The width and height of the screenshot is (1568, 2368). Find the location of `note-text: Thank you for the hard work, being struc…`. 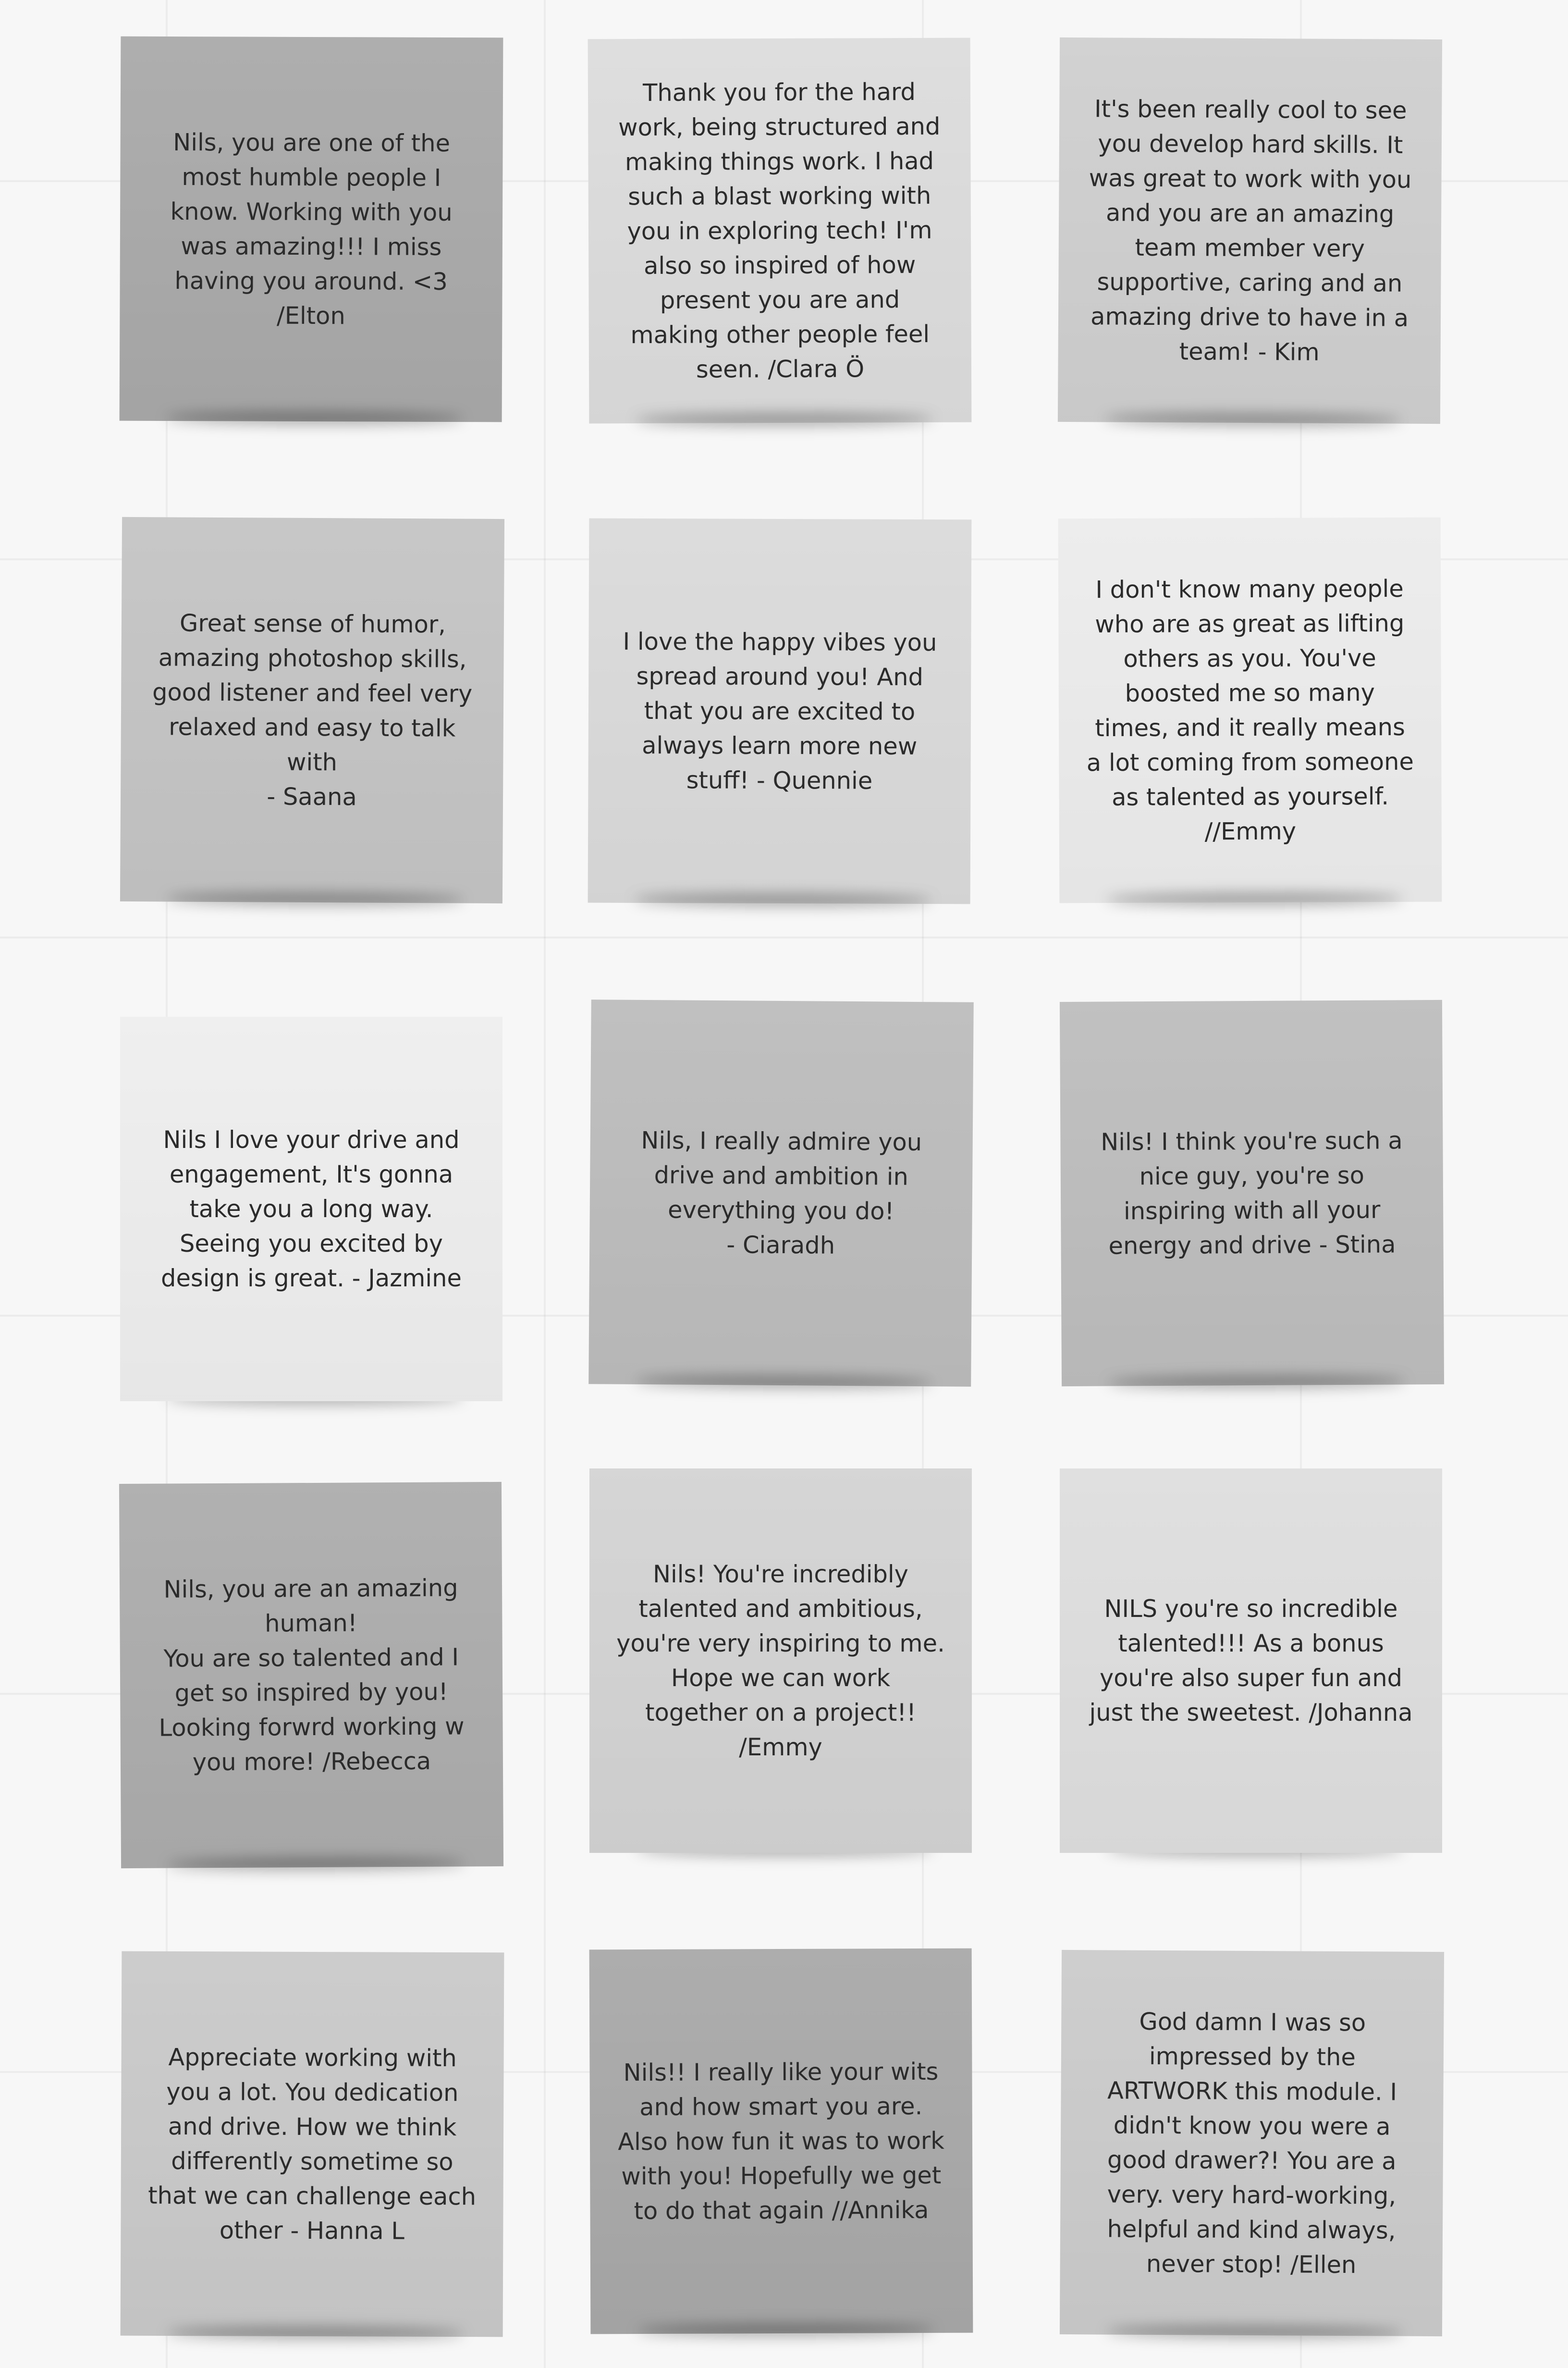

note-text: Thank you for the hard work, being struc… is located at coordinates (780, 230).